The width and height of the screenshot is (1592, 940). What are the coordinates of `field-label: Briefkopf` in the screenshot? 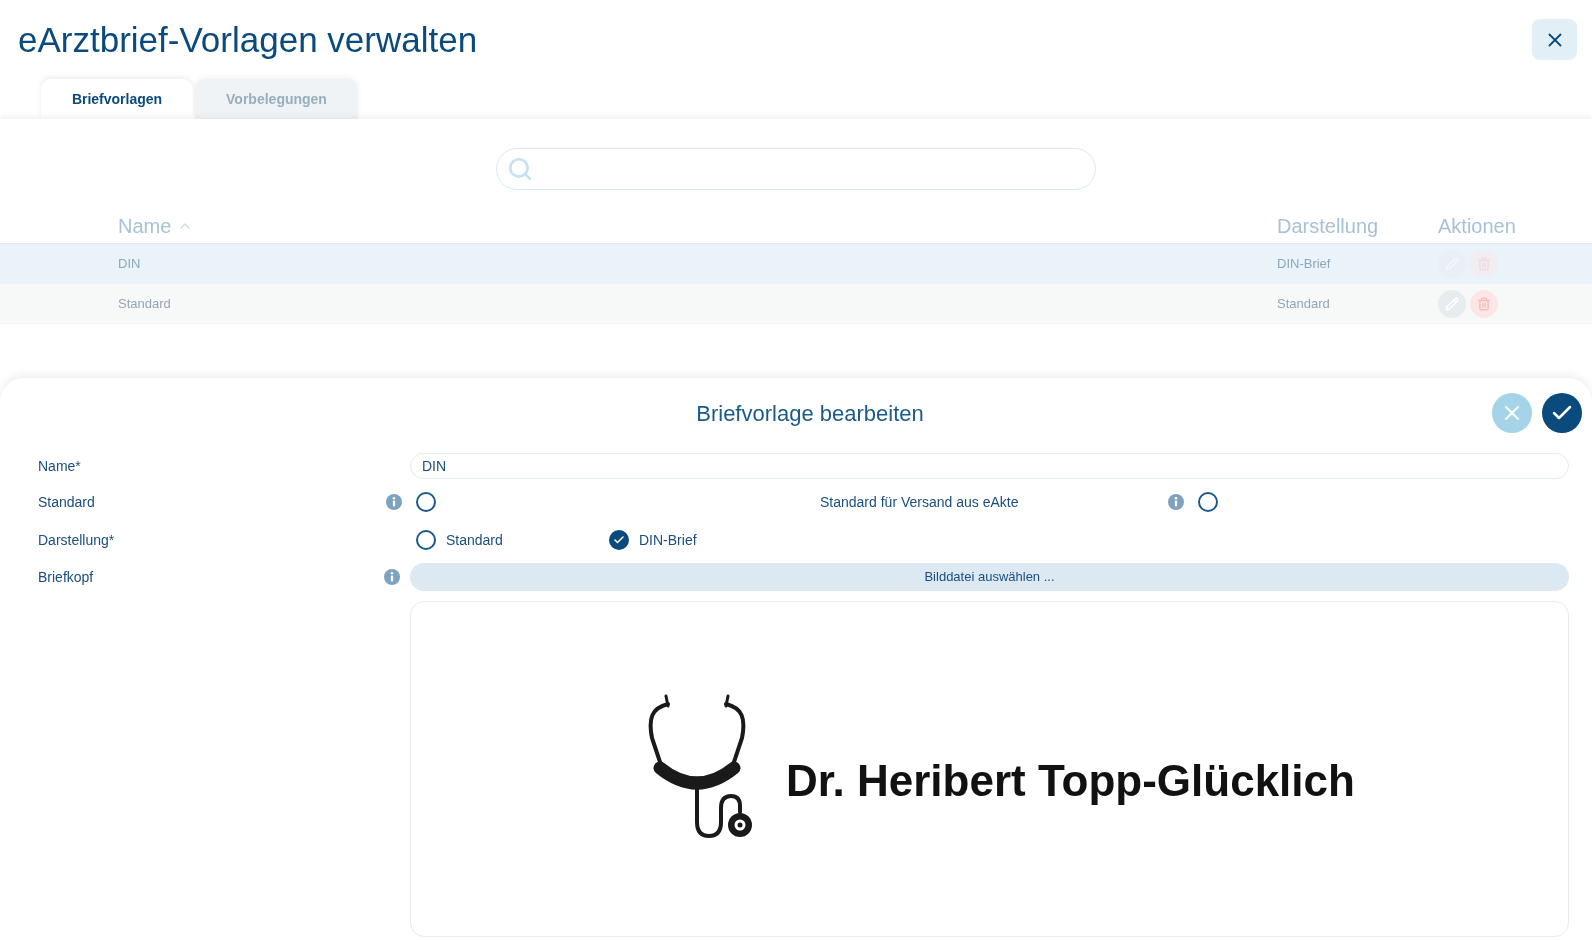 It's located at (66, 577).